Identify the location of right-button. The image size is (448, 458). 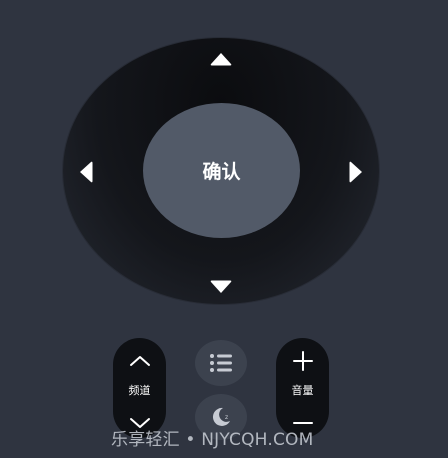
(356, 172).